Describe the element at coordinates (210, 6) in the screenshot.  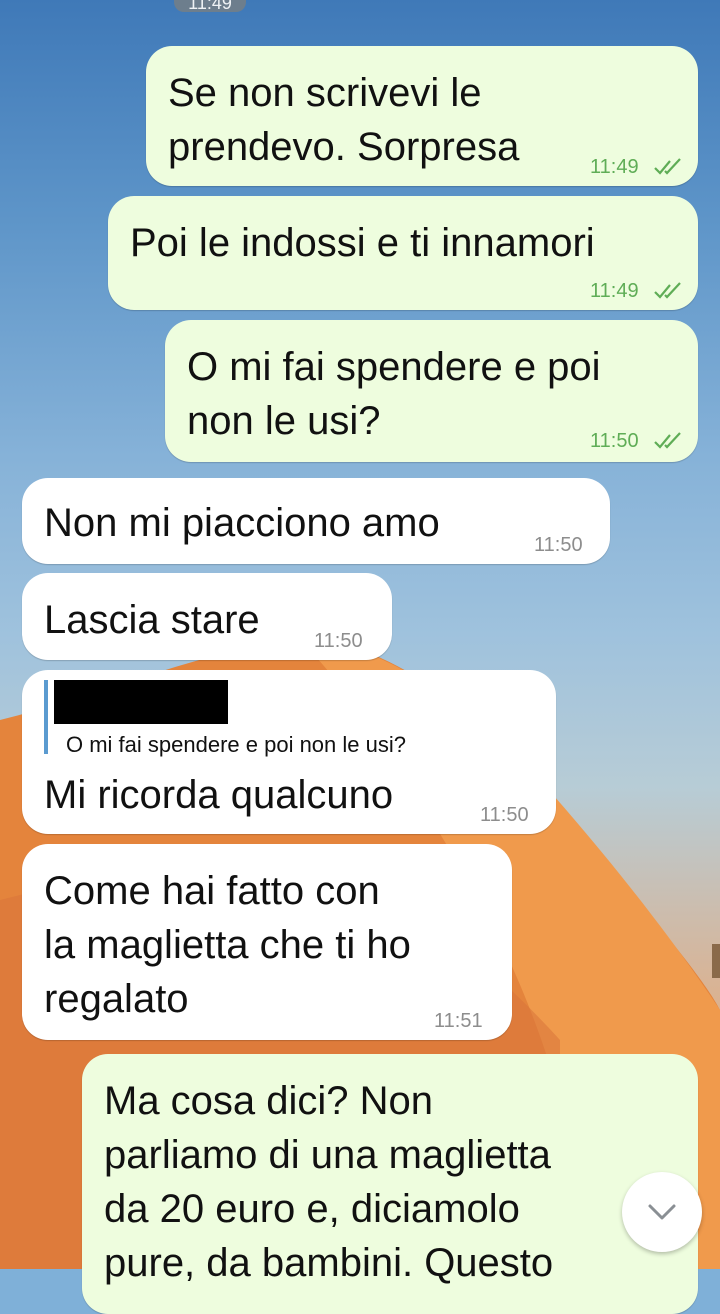
I see `date-time-pill: 11:49` at that location.